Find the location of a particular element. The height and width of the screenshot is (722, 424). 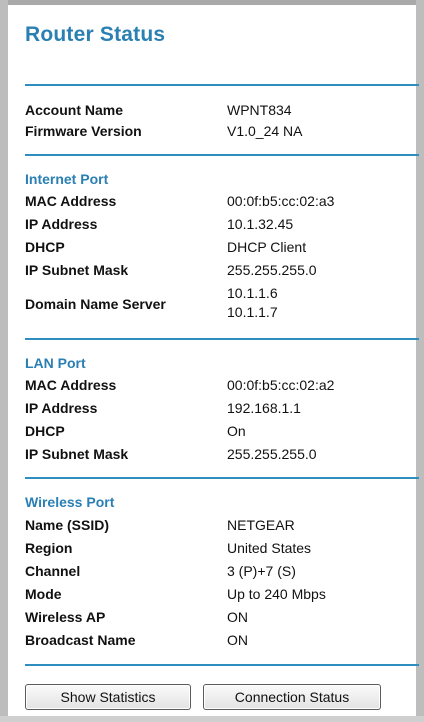

channel-label: Channel is located at coordinates (53, 571).